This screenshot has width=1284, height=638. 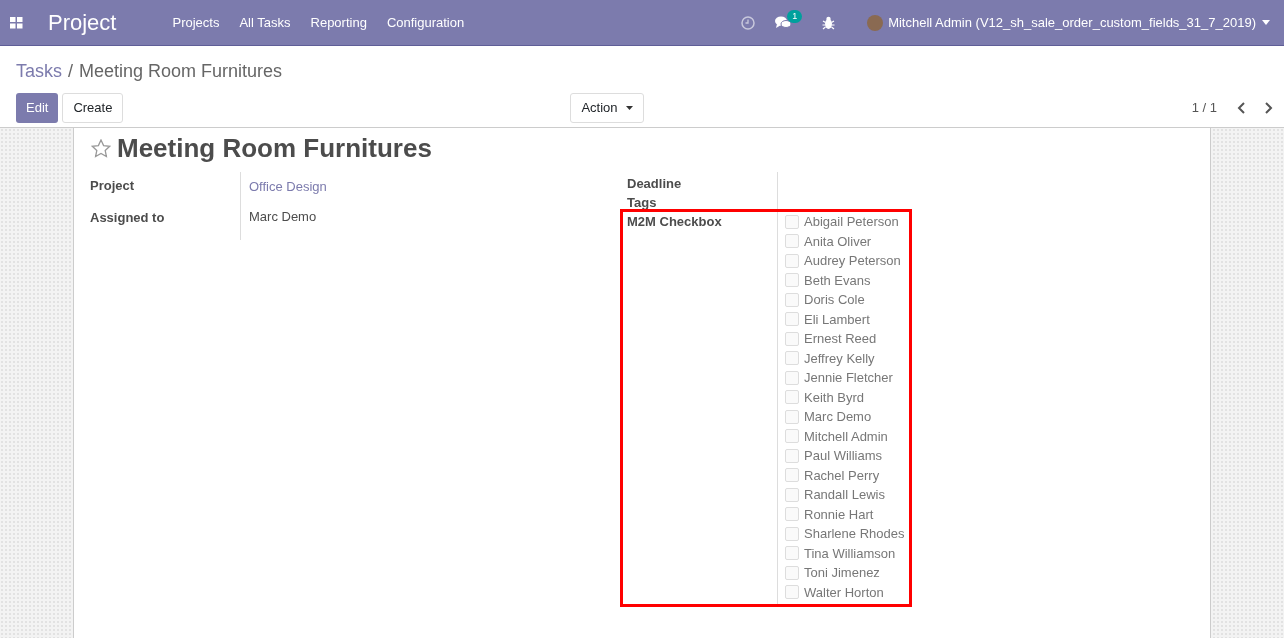 What do you see at coordinates (850, 553) in the screenshot?
I see `checkbox-label: Tina Williamson` at bounding box center [850, 553].